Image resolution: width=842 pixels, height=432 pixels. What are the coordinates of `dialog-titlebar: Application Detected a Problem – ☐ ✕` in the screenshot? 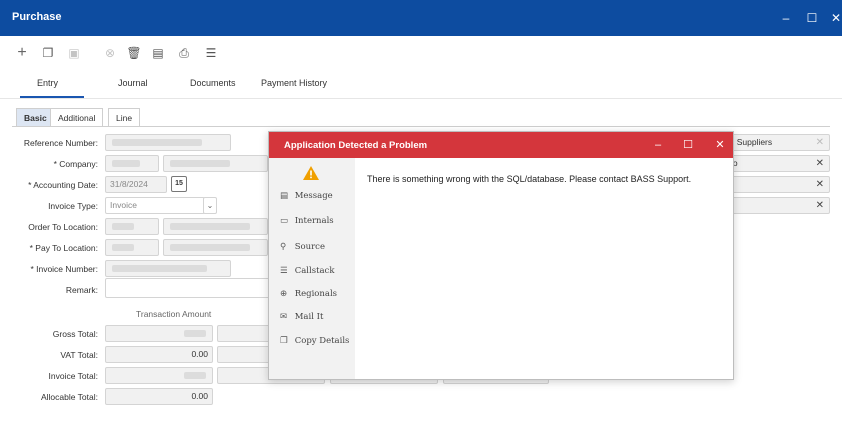 It's located at (501, 145).